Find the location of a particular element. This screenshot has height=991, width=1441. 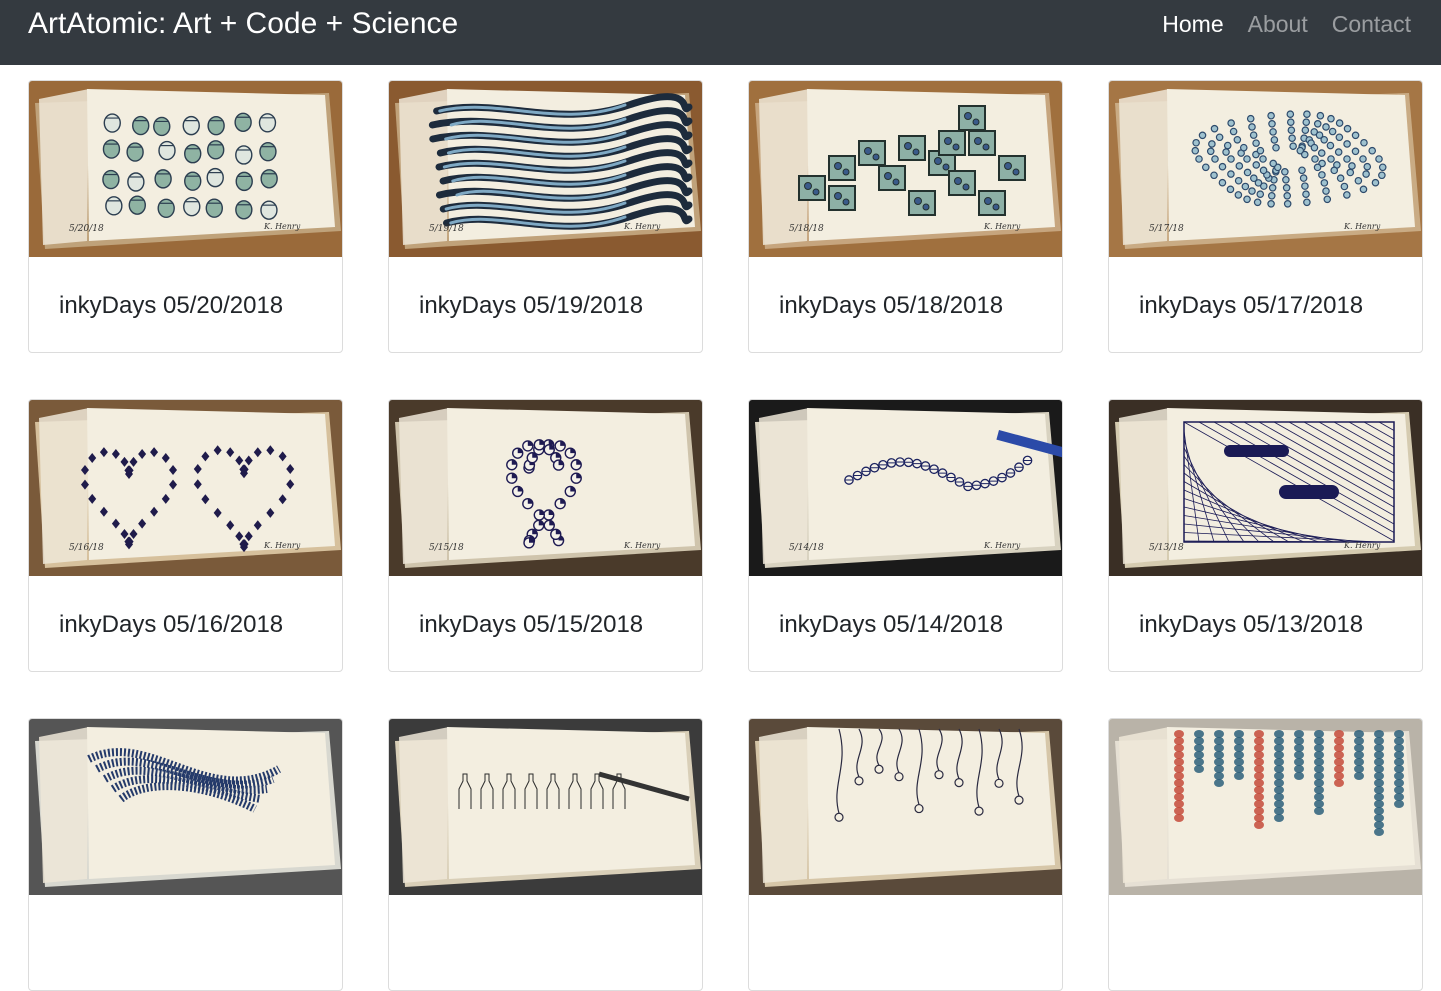

sketchbook-drawing: 5/19/18 K. Henry is located at coordinates (545, 169).